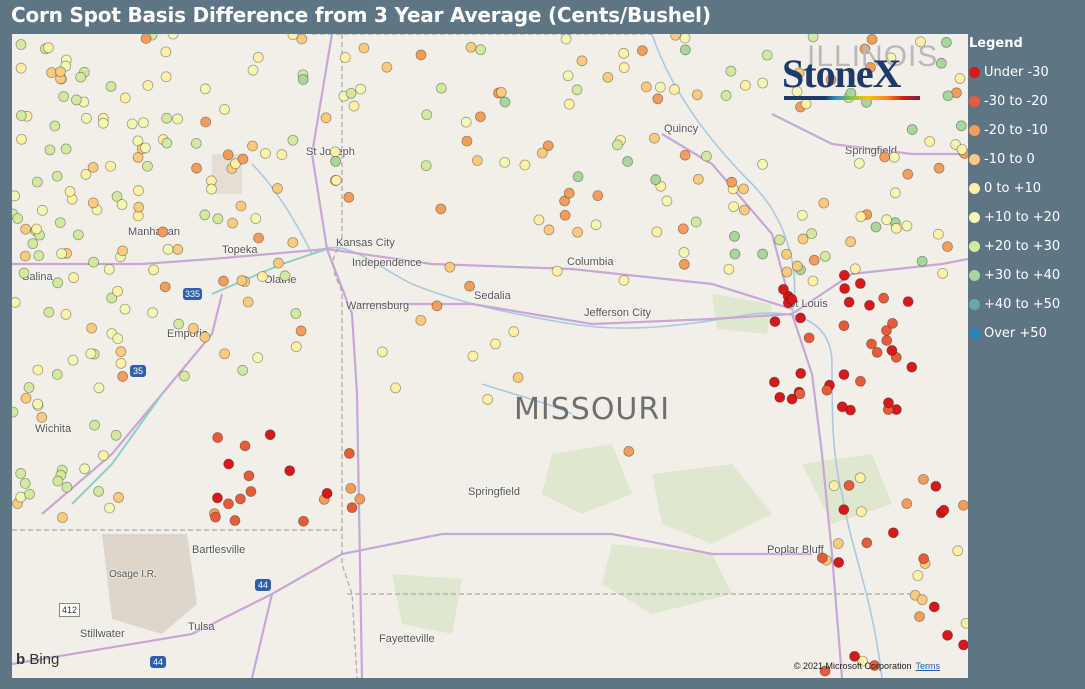 The height and width of the screenshot is (689, 1085). I want to click on legend-item: +40 to +50, so click(1027, 304).